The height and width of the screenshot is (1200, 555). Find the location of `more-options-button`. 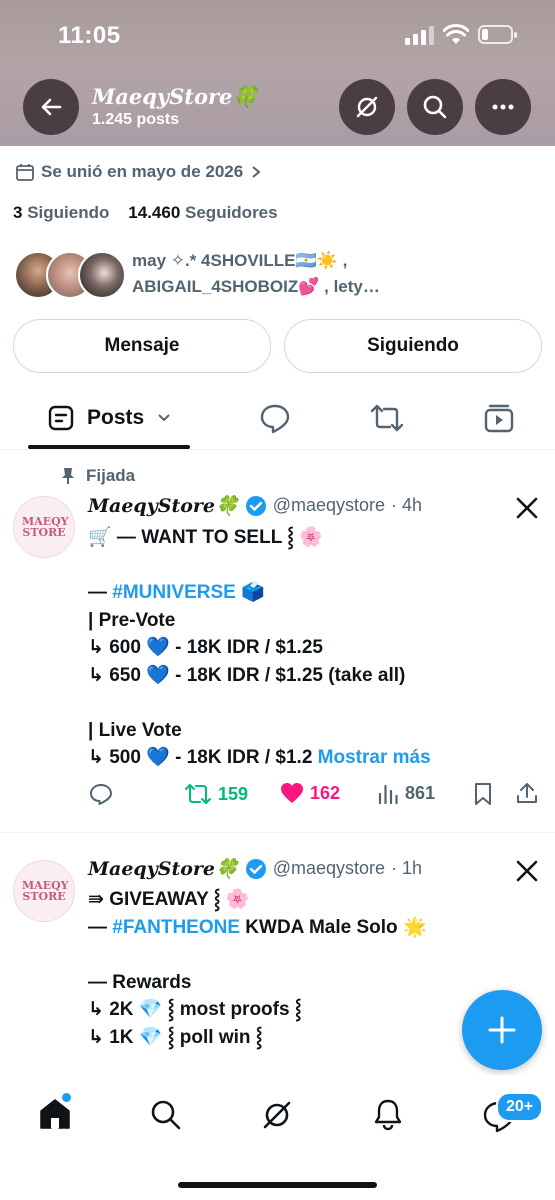

more-options-button is located at coordinates (503, 107).